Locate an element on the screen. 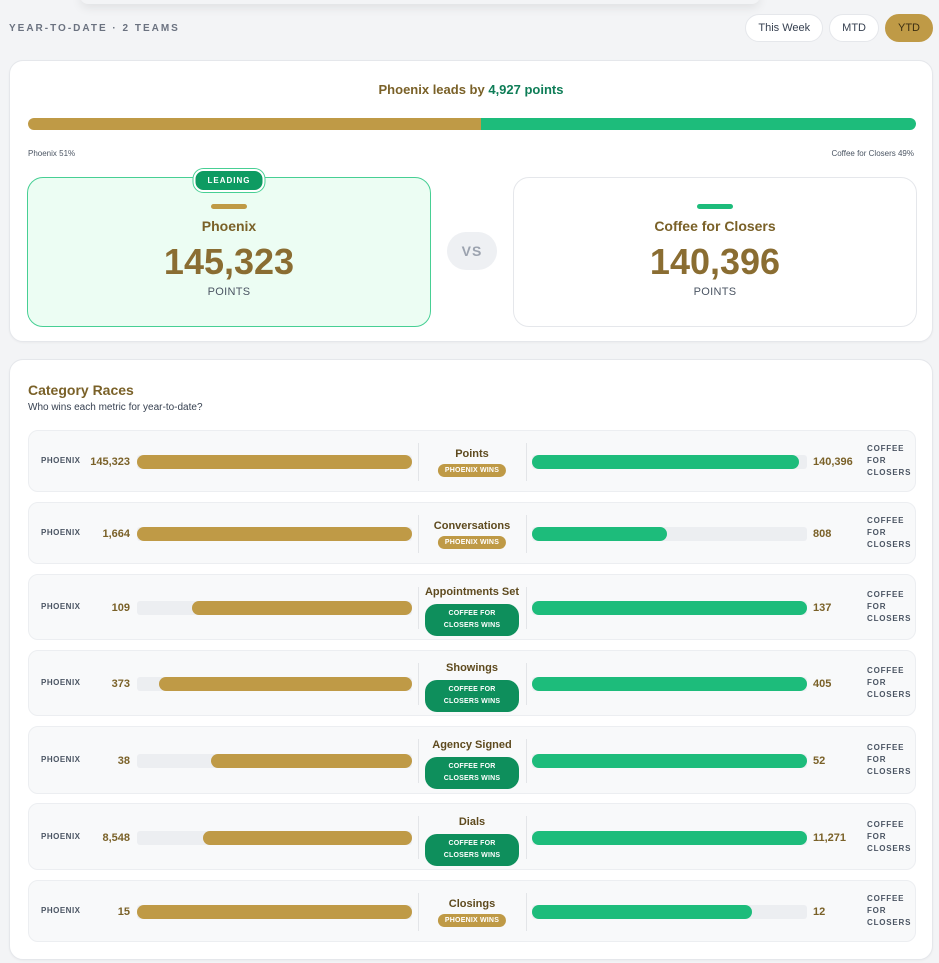 The image size is (939, 963). races-title: Category Races is located at coordinates (81, 390).